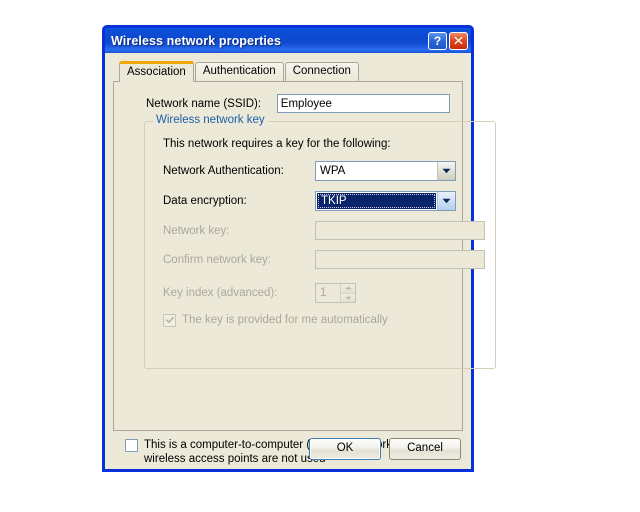 The width and height of the screenshot is (640, 512). What do you see at coordinates (204, 103) in the screenshot?
I see `ssid-label: Network name (SSID):` at bounding box center [204, 103].